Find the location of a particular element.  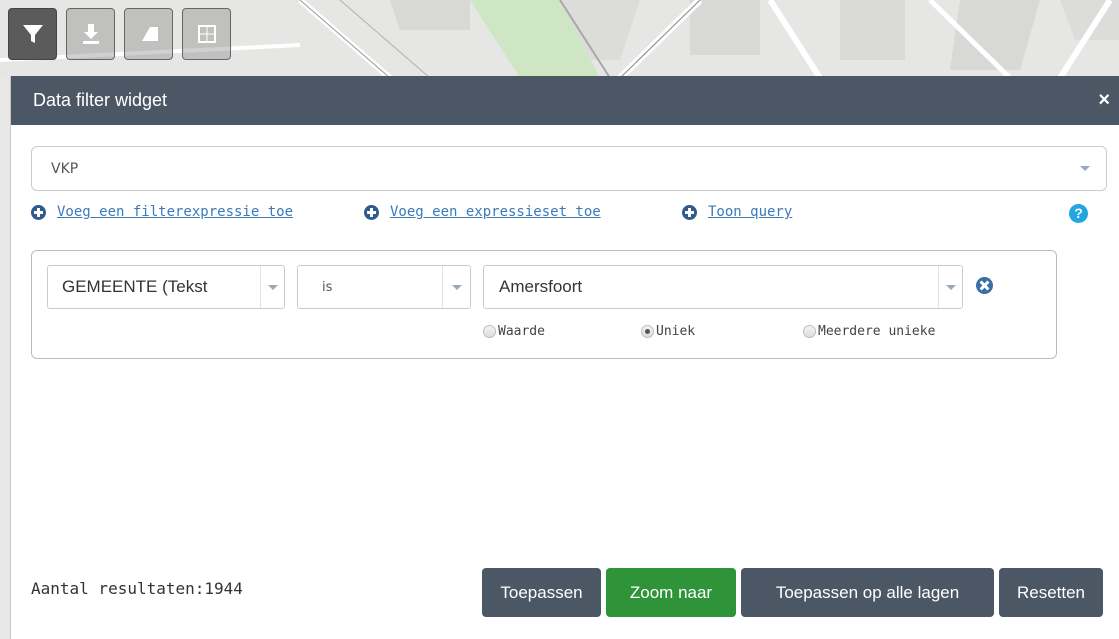

grid-tool-button is located at coordinates (206, 34).